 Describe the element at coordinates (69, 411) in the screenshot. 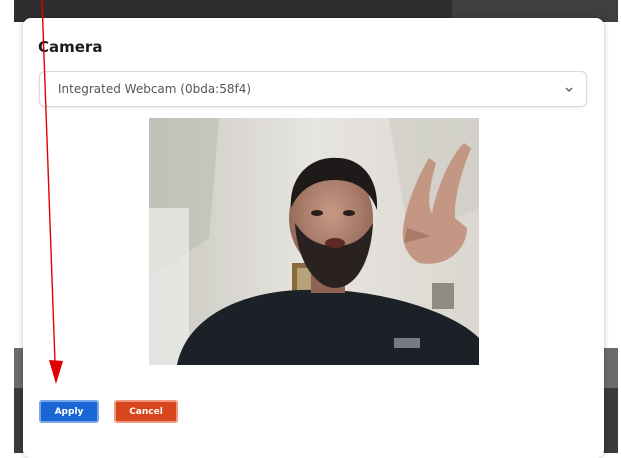

I see `apply-button: Apply` at that location.